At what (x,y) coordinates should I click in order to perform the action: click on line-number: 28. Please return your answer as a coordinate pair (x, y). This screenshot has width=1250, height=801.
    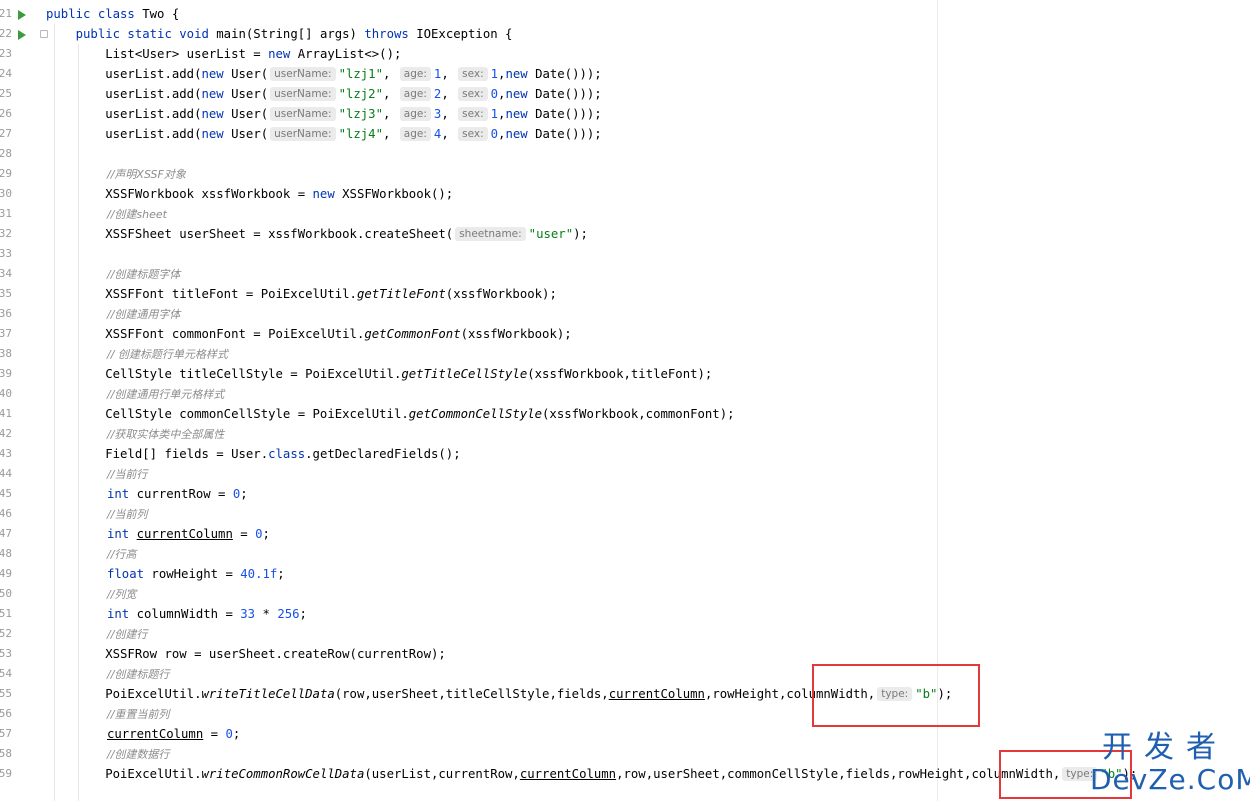
    Looking at the image, I should click on (6, 153).